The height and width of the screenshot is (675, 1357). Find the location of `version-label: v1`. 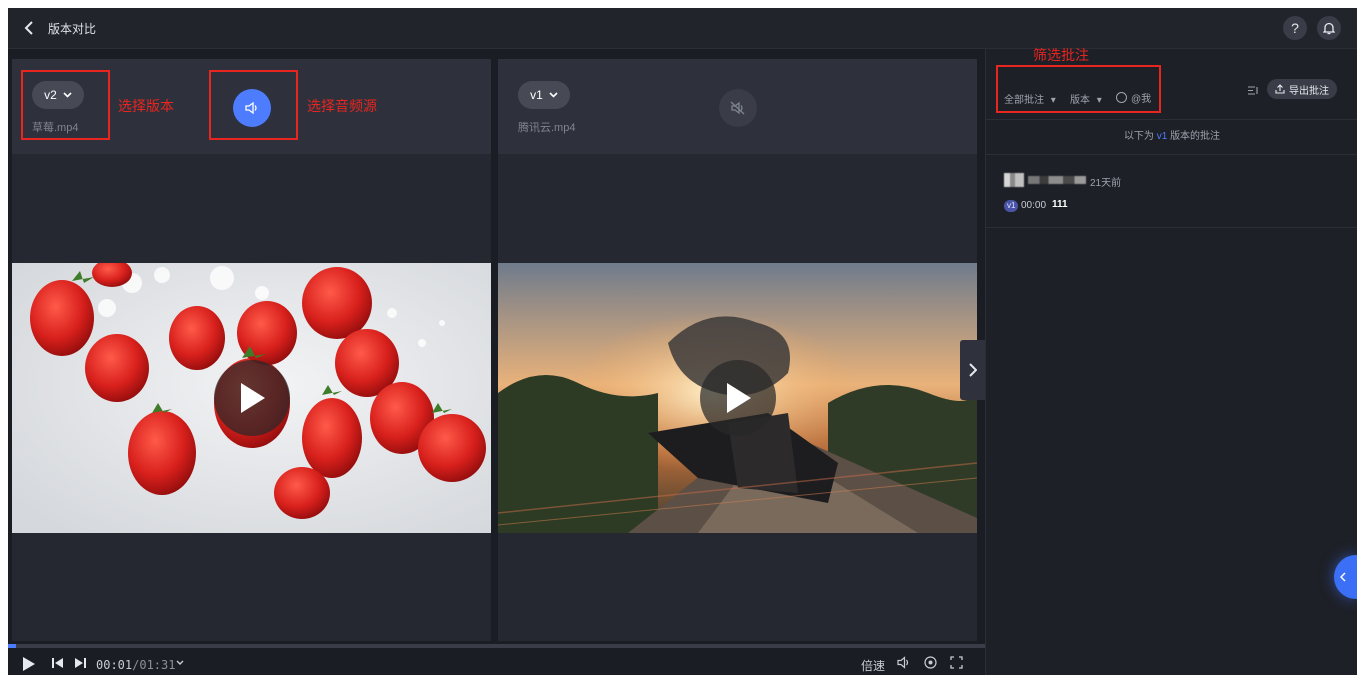

version-label: v1 is located at coordinates (536, 95).